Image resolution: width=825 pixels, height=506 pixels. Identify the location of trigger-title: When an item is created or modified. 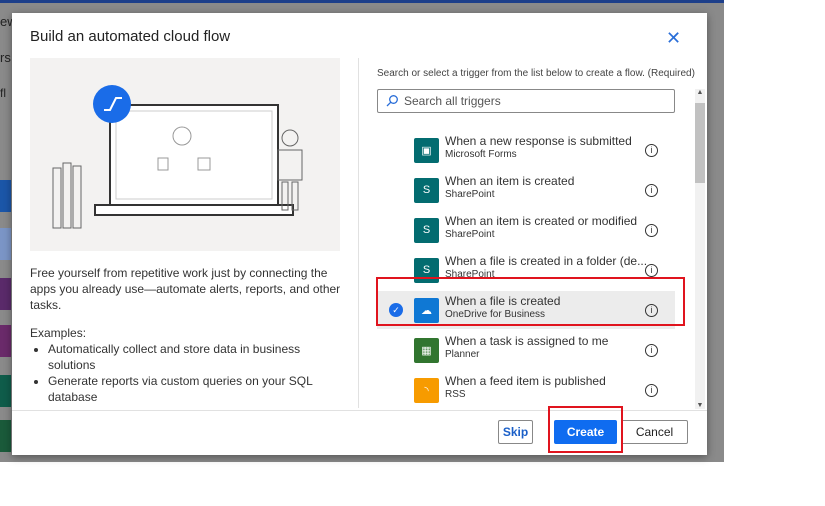
(541, 221).